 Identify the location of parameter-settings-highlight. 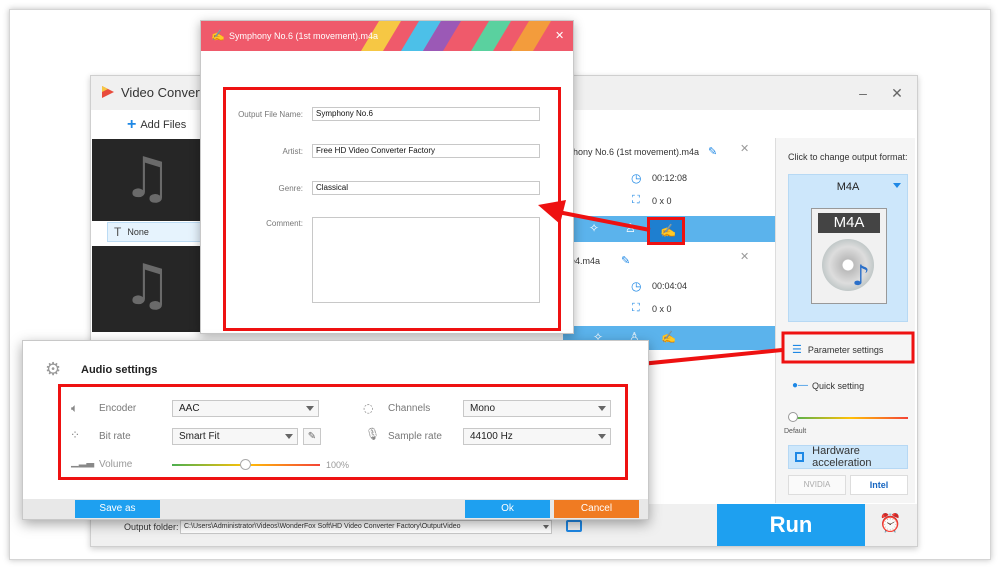
(848, 347).